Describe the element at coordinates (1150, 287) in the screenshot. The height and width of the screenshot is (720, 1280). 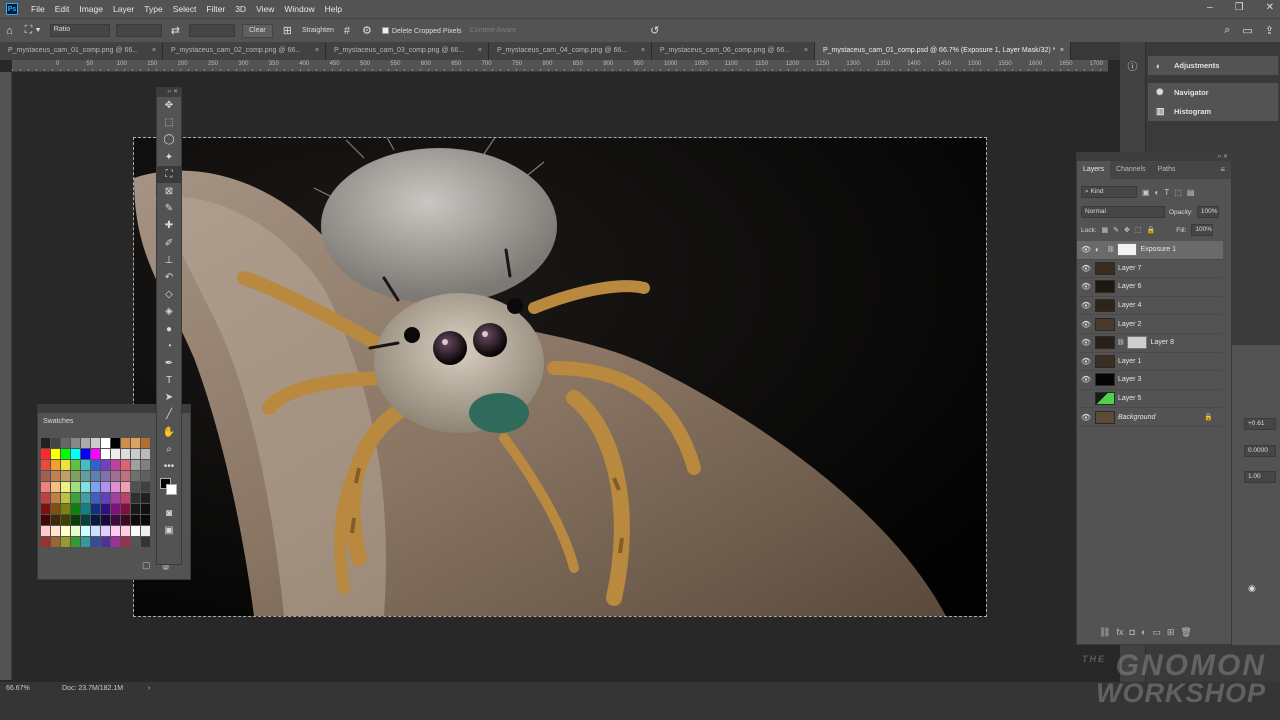
I see `layer-row-layer-6: 👁 Layer 6` at that location.